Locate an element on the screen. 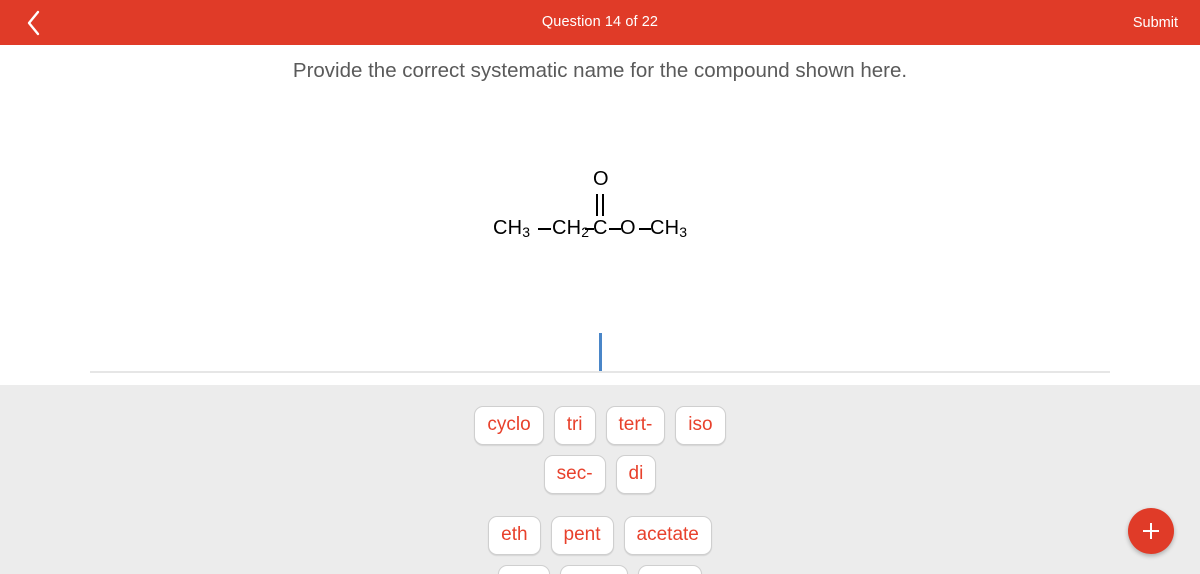 The width and height of the screenshot is (1200, 574). chevron-left-icon is located at coordinates (34, 23).